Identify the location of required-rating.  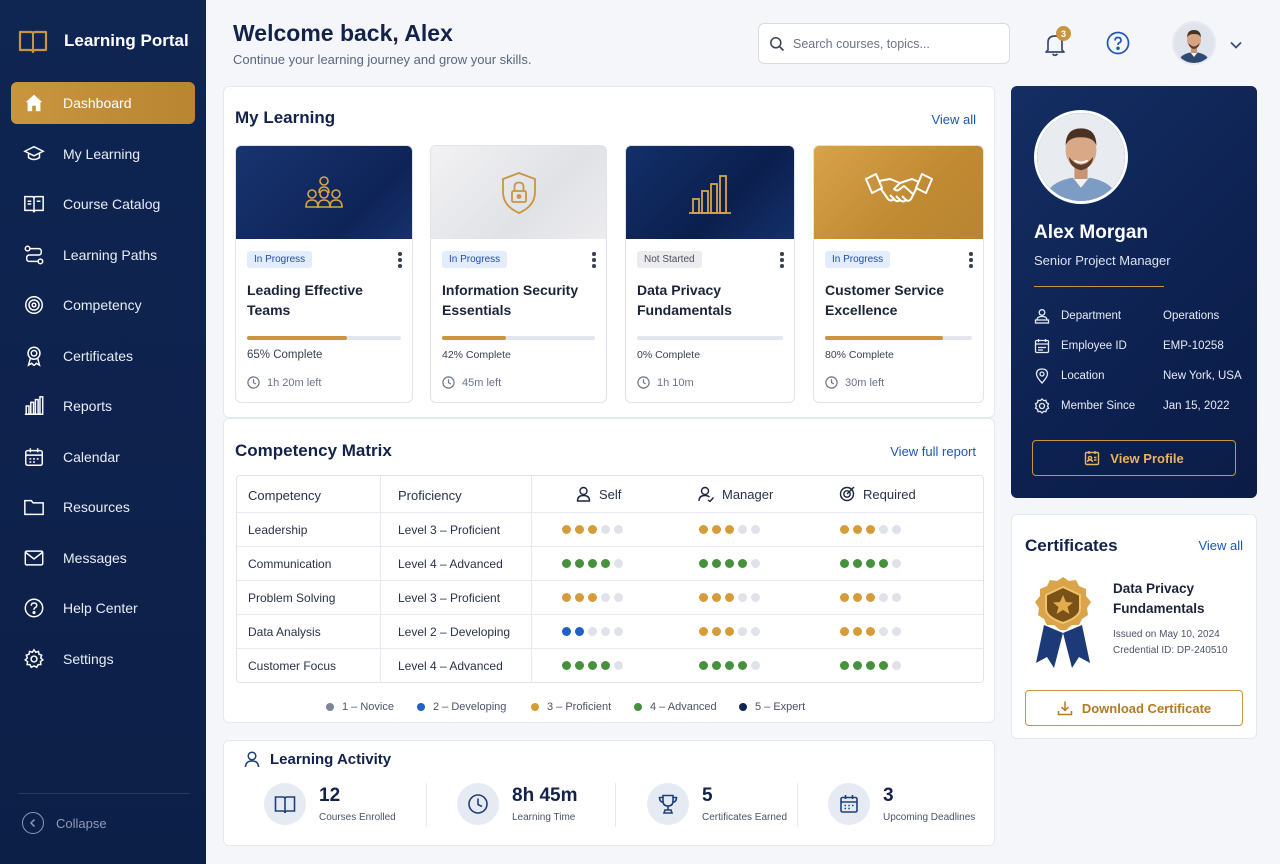
(870, 563).